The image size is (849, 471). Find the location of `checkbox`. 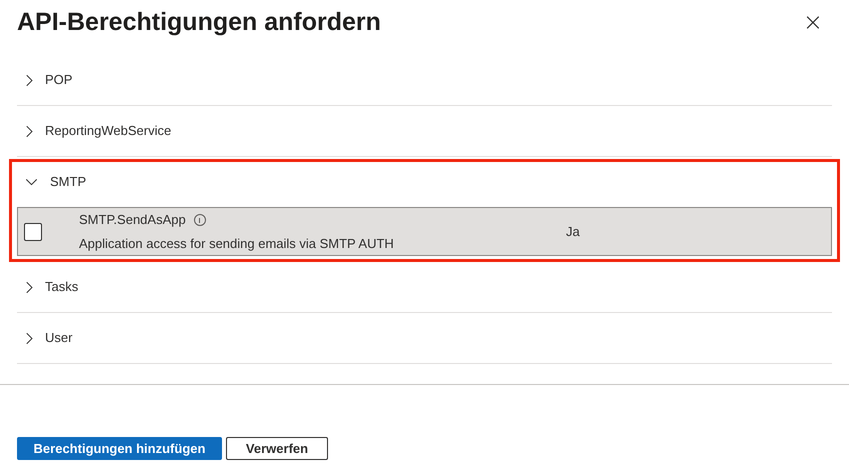

checkbox is located at coordinates (33, 231).